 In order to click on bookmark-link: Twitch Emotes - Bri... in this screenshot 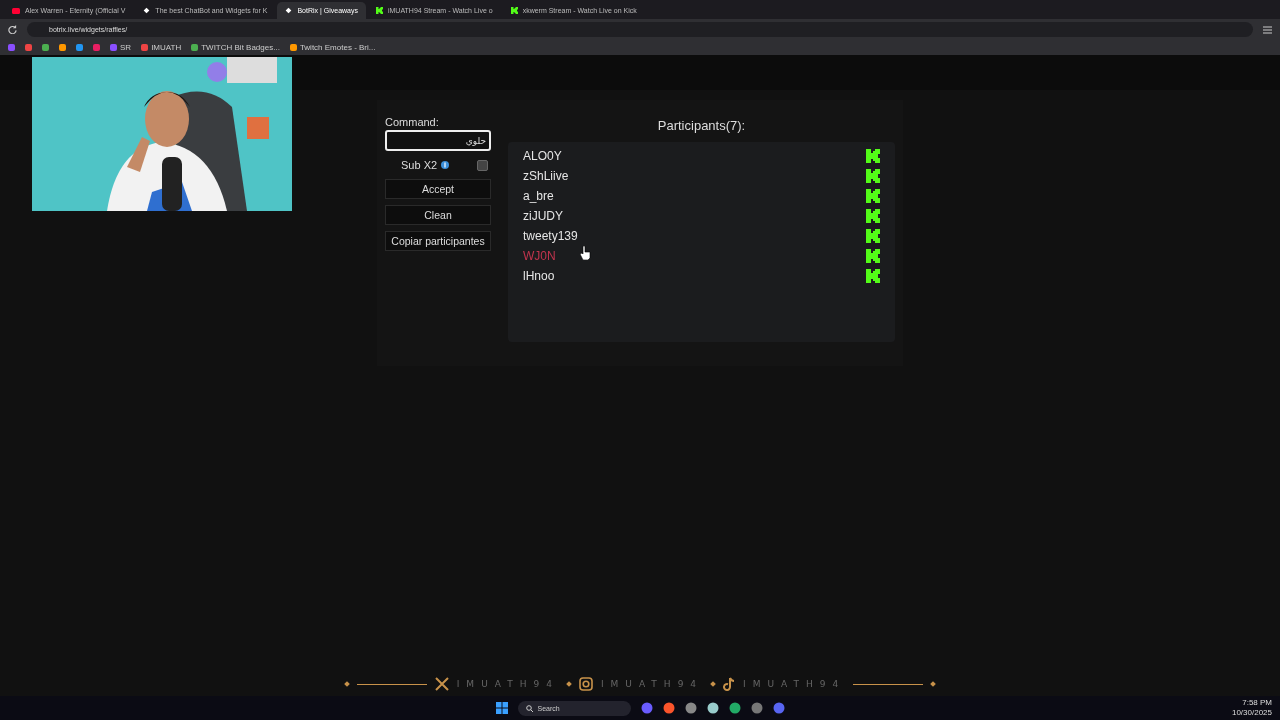, I will do `click(332, 47)`.